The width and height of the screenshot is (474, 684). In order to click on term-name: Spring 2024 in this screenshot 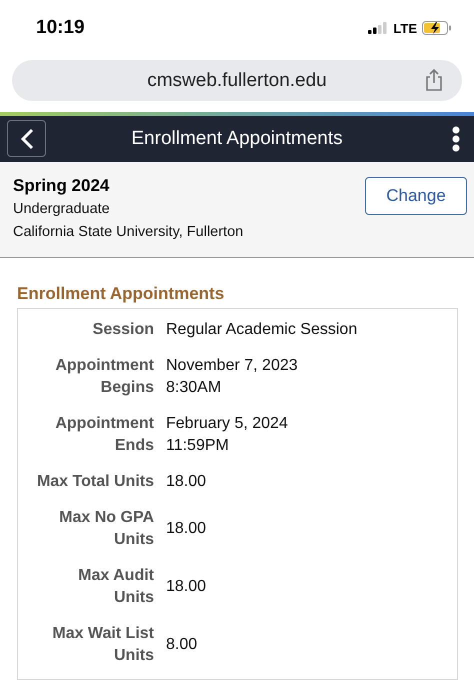, I will do `click(61, 186)`.